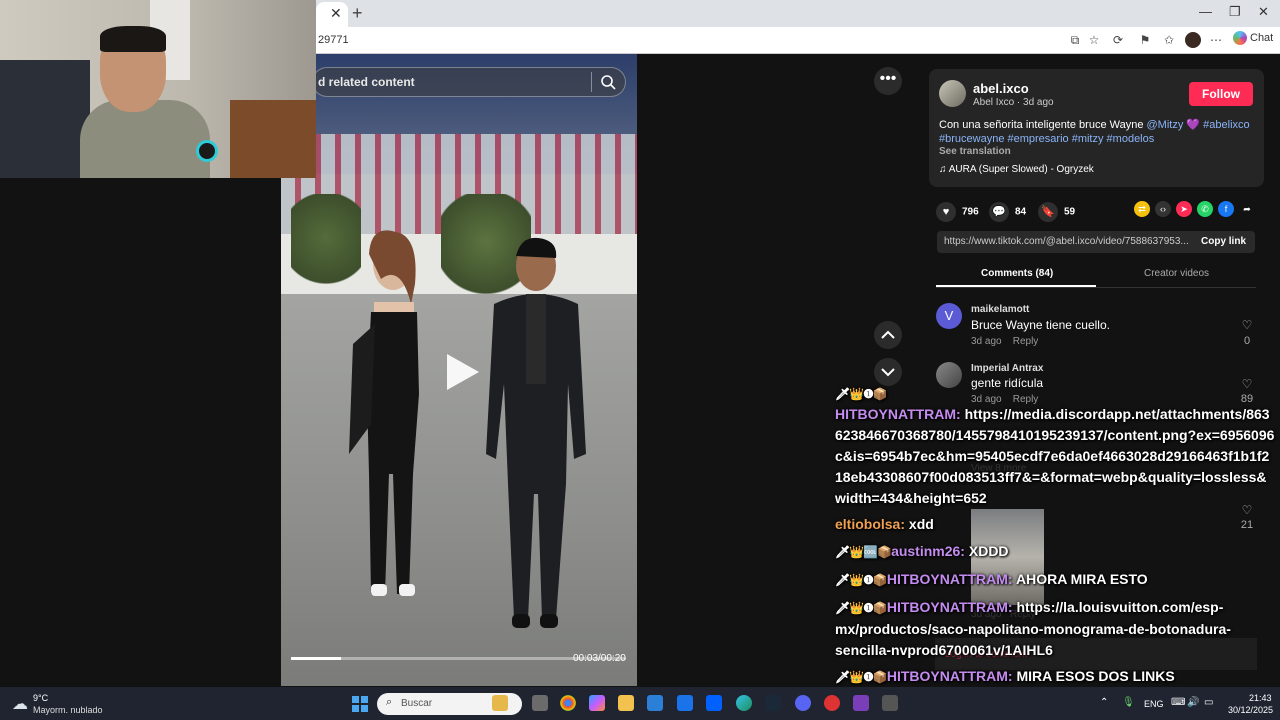  Describe the element at coordinates (389, 702) in the screenshot. I see `search-icon: ⌕` at that location.